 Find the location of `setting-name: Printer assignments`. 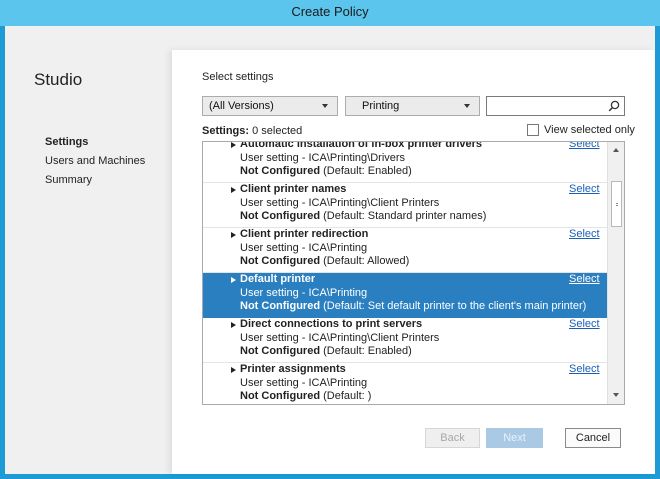

setting-name: Printer assignments is located at coordinates (293, 369).